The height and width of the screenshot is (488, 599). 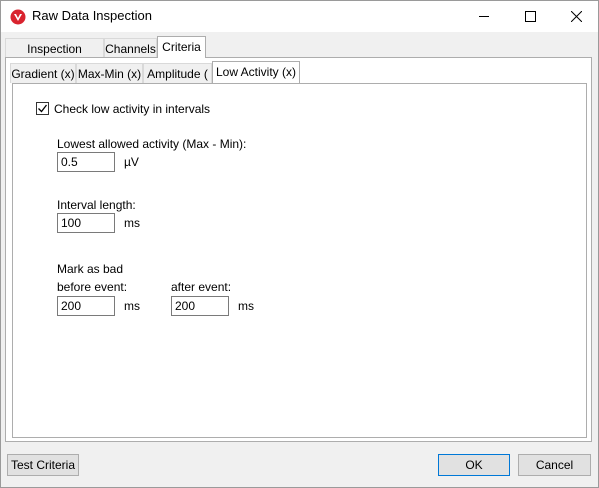 What do you see at coordinates (132, 223) in the screenshot?
I see `interval-length-unit: ms` at bounding box center [132, 223].